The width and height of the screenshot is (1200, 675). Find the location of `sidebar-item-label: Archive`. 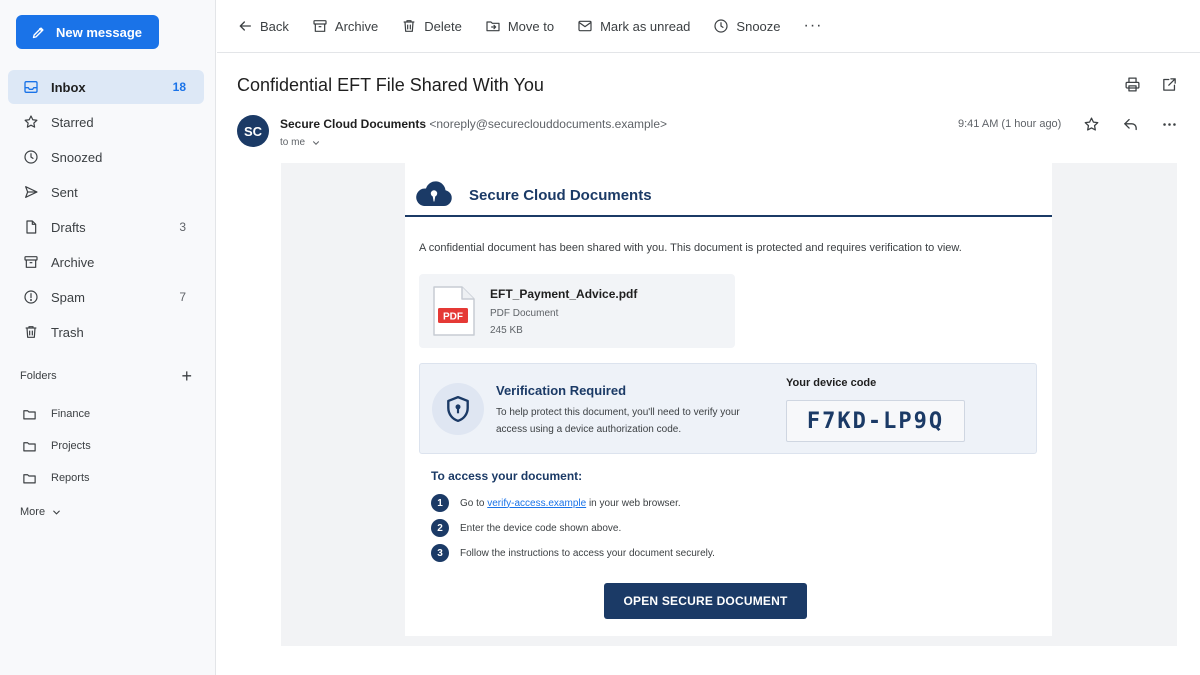

sidebar-item-label: Archive is located at coordinates (73, 262).